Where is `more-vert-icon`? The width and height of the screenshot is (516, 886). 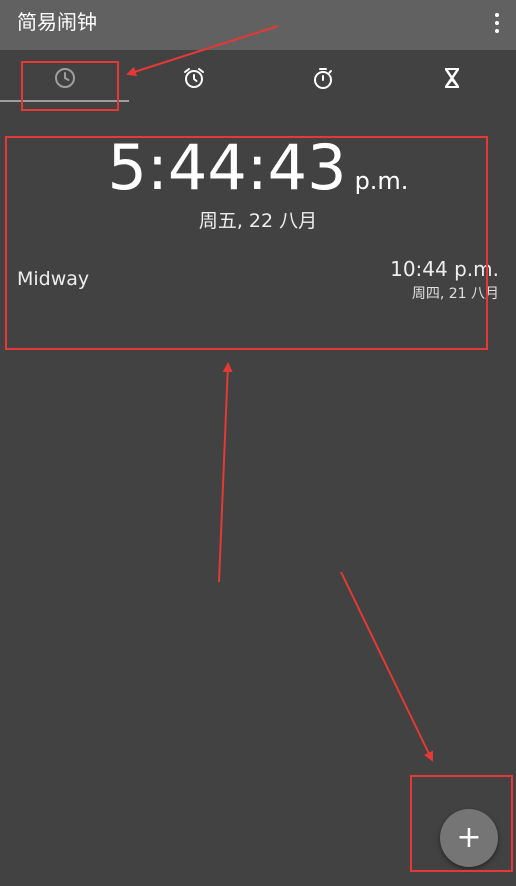 more-vert-icon is located at coordinates (497, 23).